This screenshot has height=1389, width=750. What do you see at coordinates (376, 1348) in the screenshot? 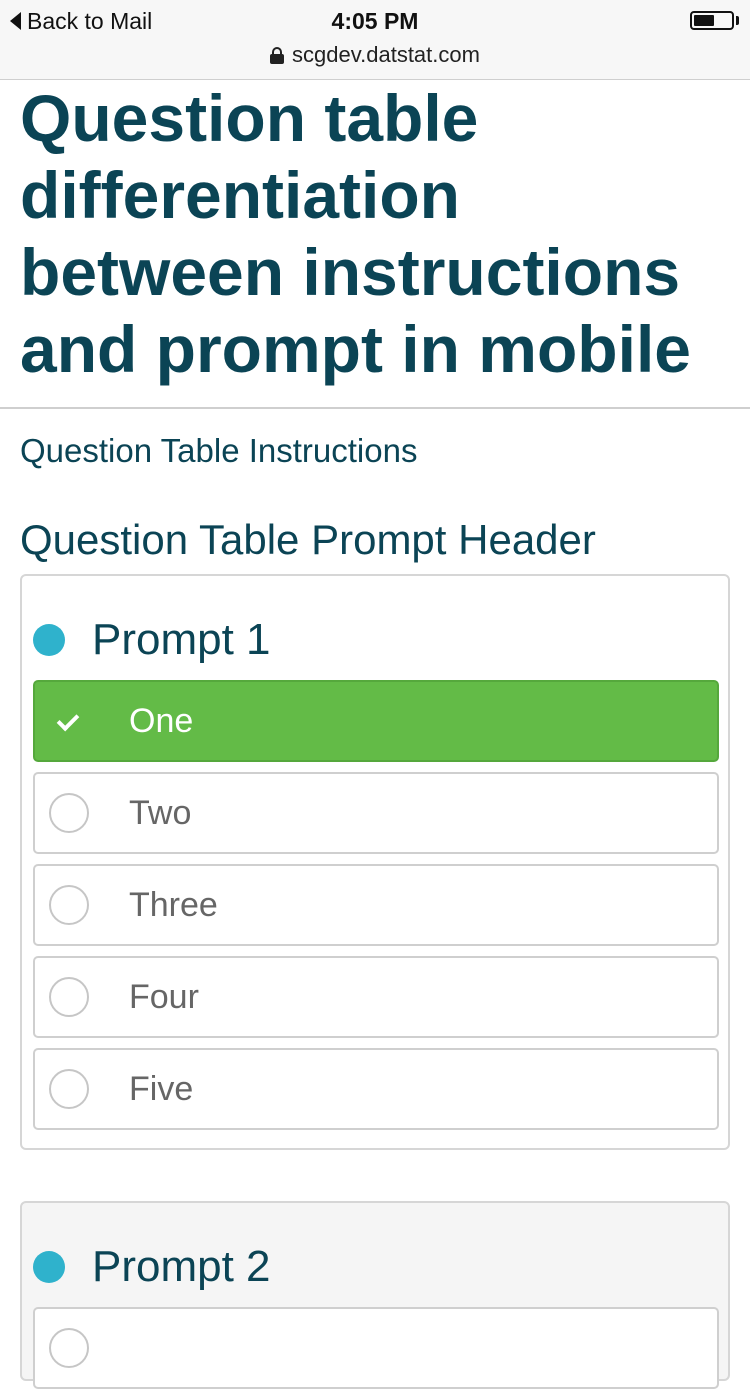
I see `option-partial` at bounding box center [376, 1348].